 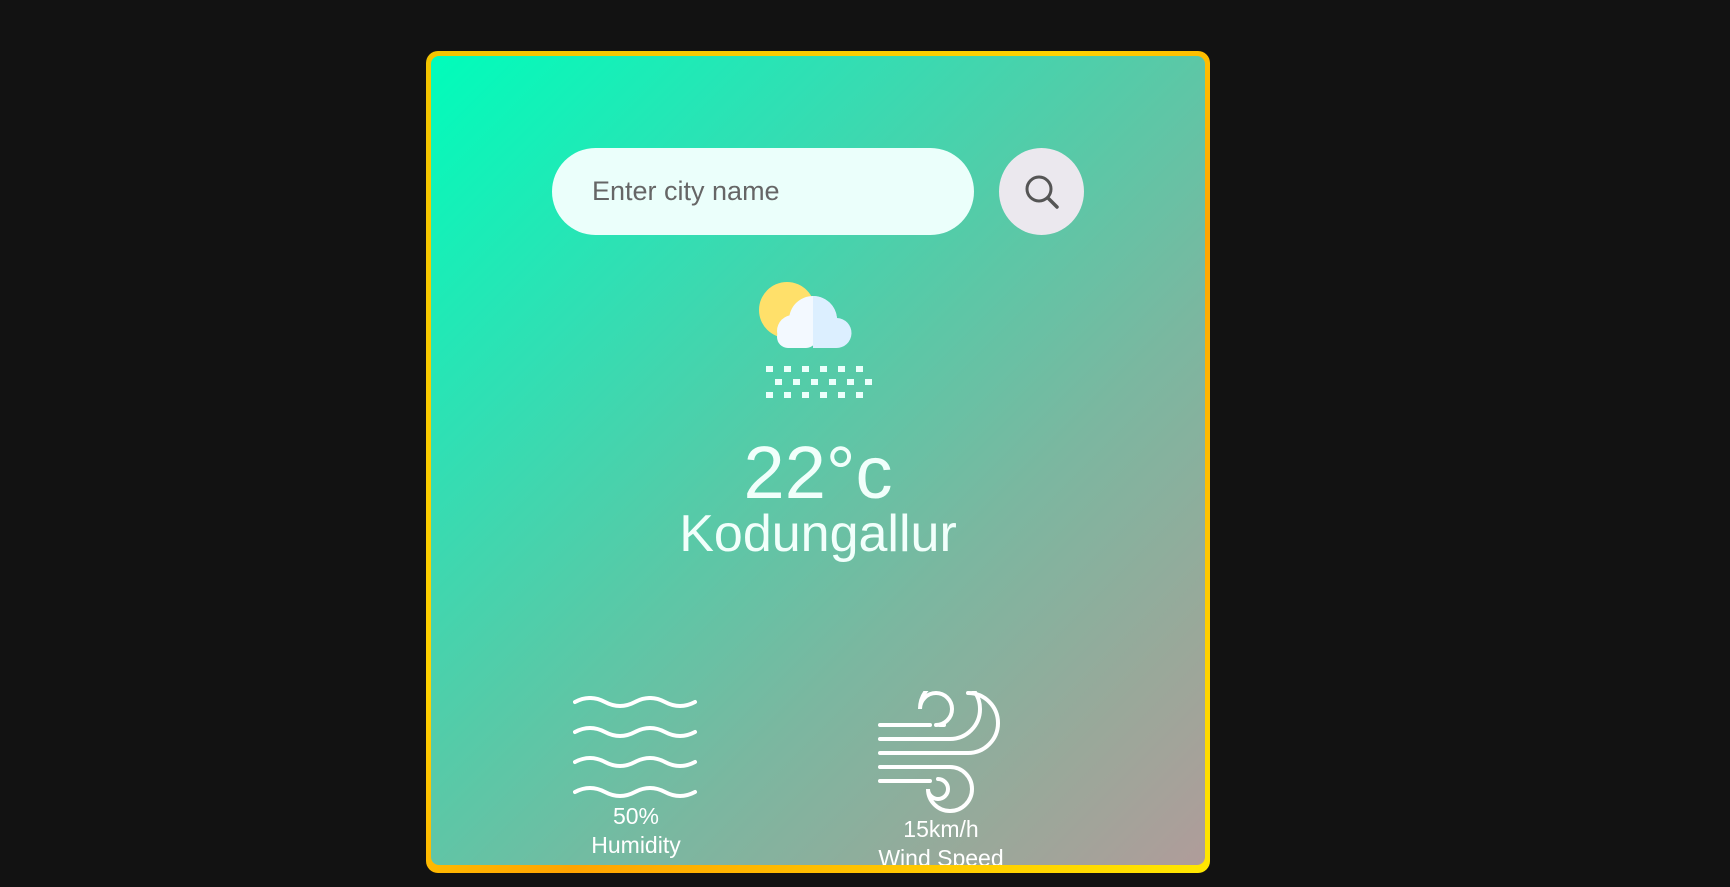 What do you see at coordinates (941, 829) in the screenshot?
I see `wind-value: 15km/h` at bounding box center [941, 829].